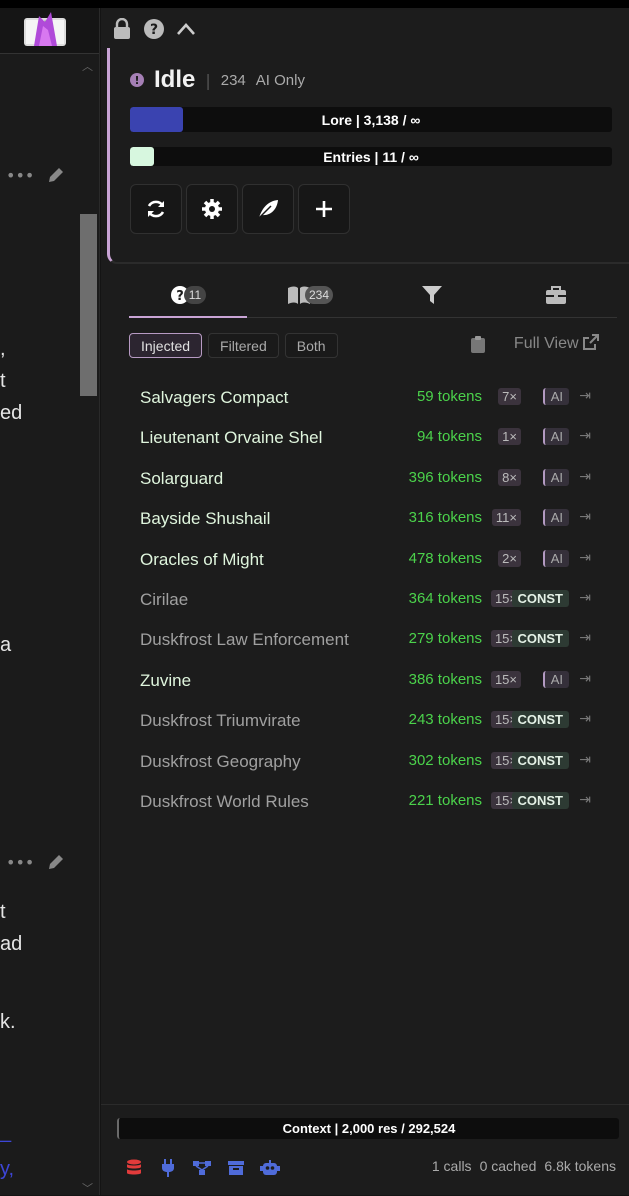 This screenshot has width=629, height=1196. I want to click on entry-name: Duskfrost Law Enforcement, so click(244, 640).